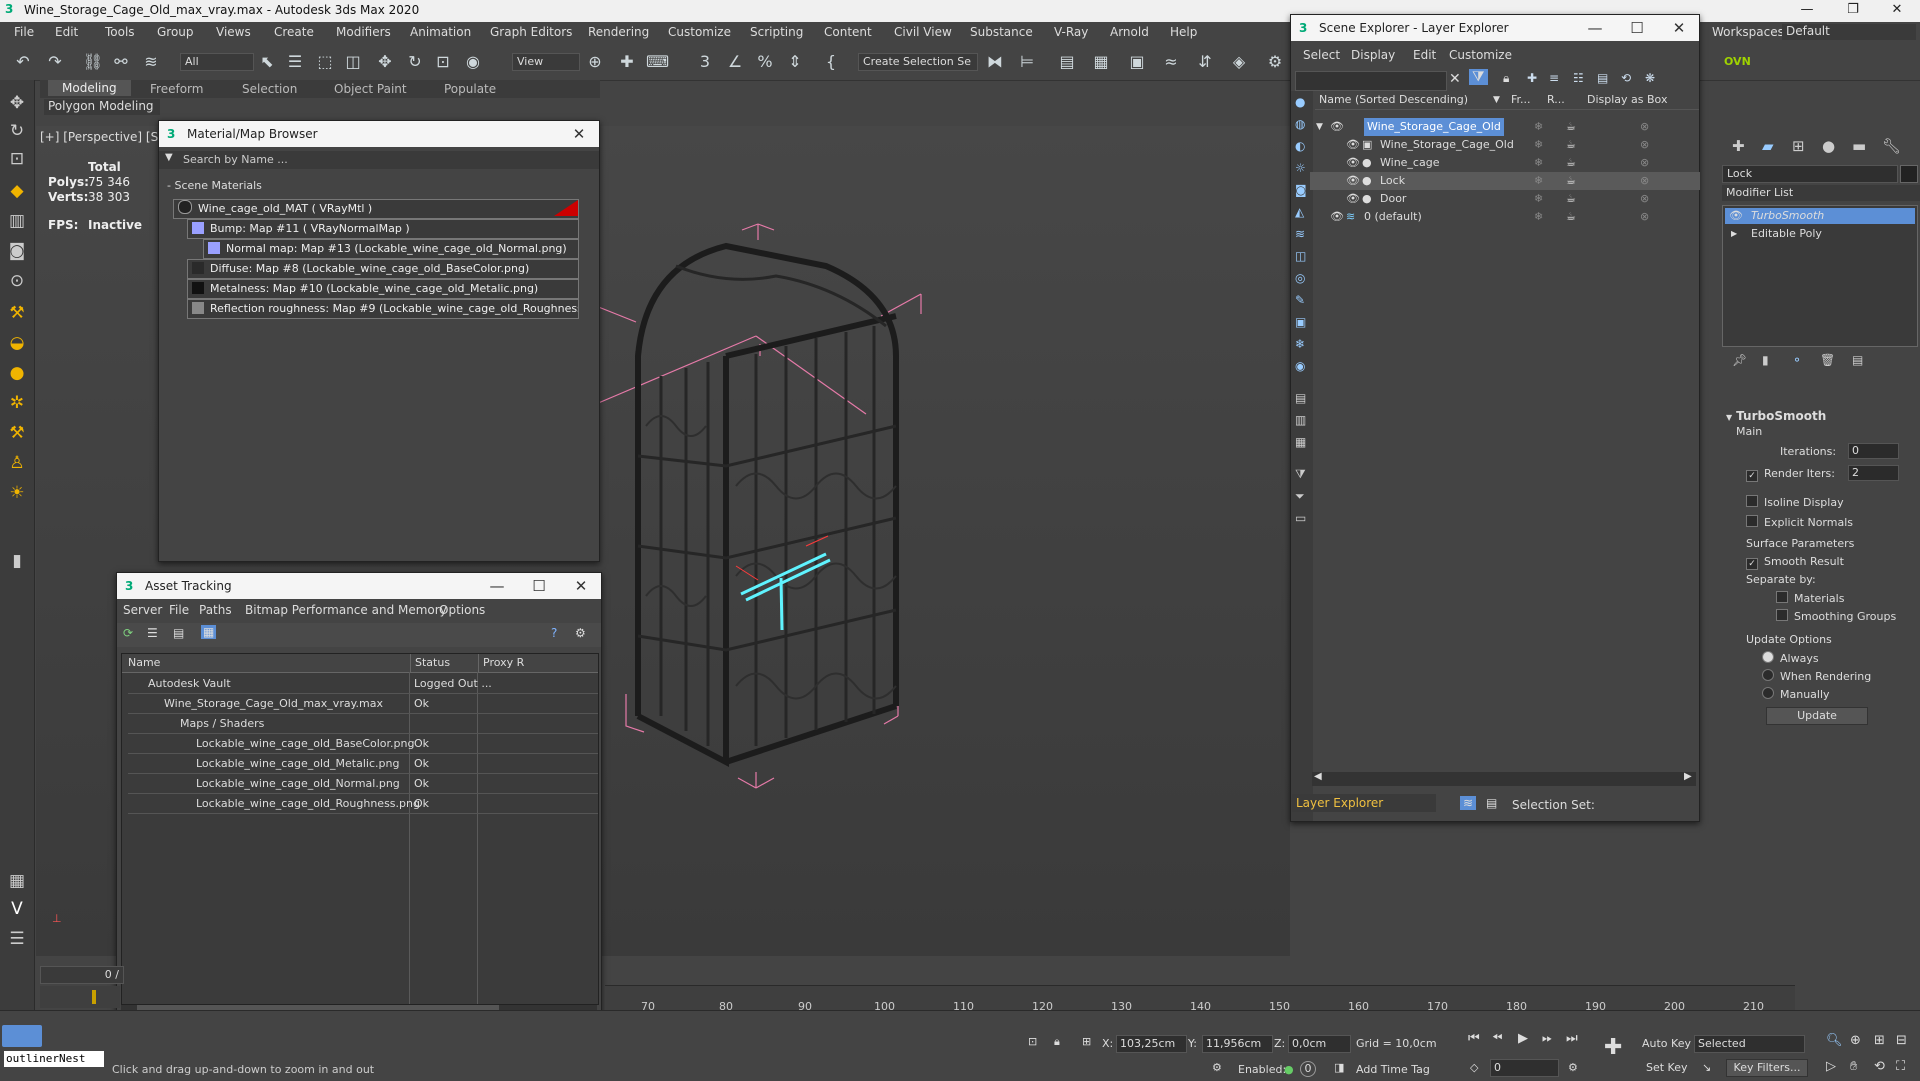 This screenshot has height=1081, width=1920. Describe the element at coordinates (1300, 344) in the screenshot. I see `display-frozen-icon: ❄` at that location.